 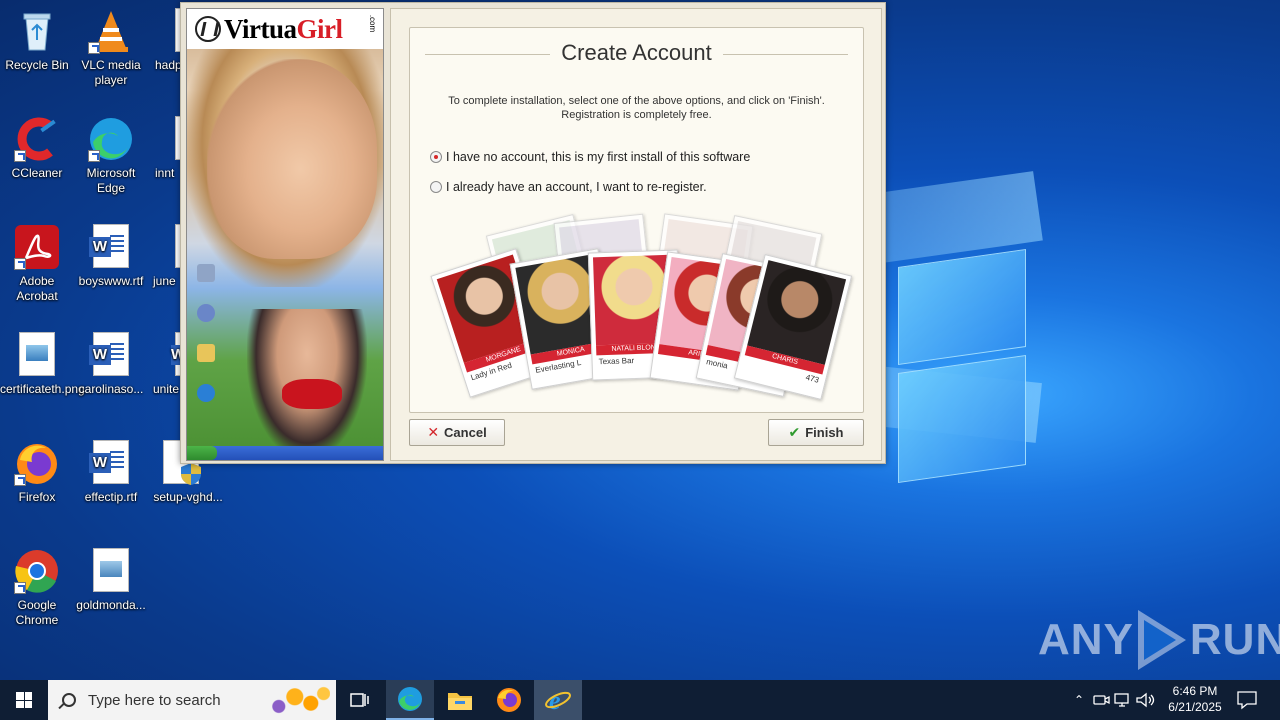 What do you see at coordinates (154, 700) in the screenshot?
I see `search-placeholder: Type here to search` at bounding box center [154, 700].